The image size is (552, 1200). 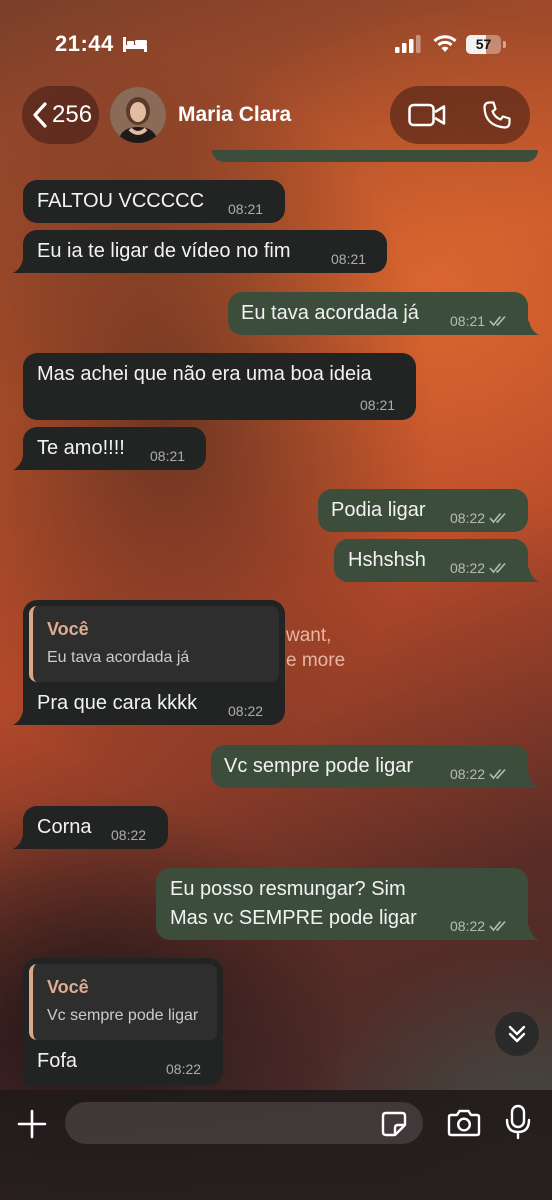 I want to click on video-camera-icon, so click(x=427, y=115).